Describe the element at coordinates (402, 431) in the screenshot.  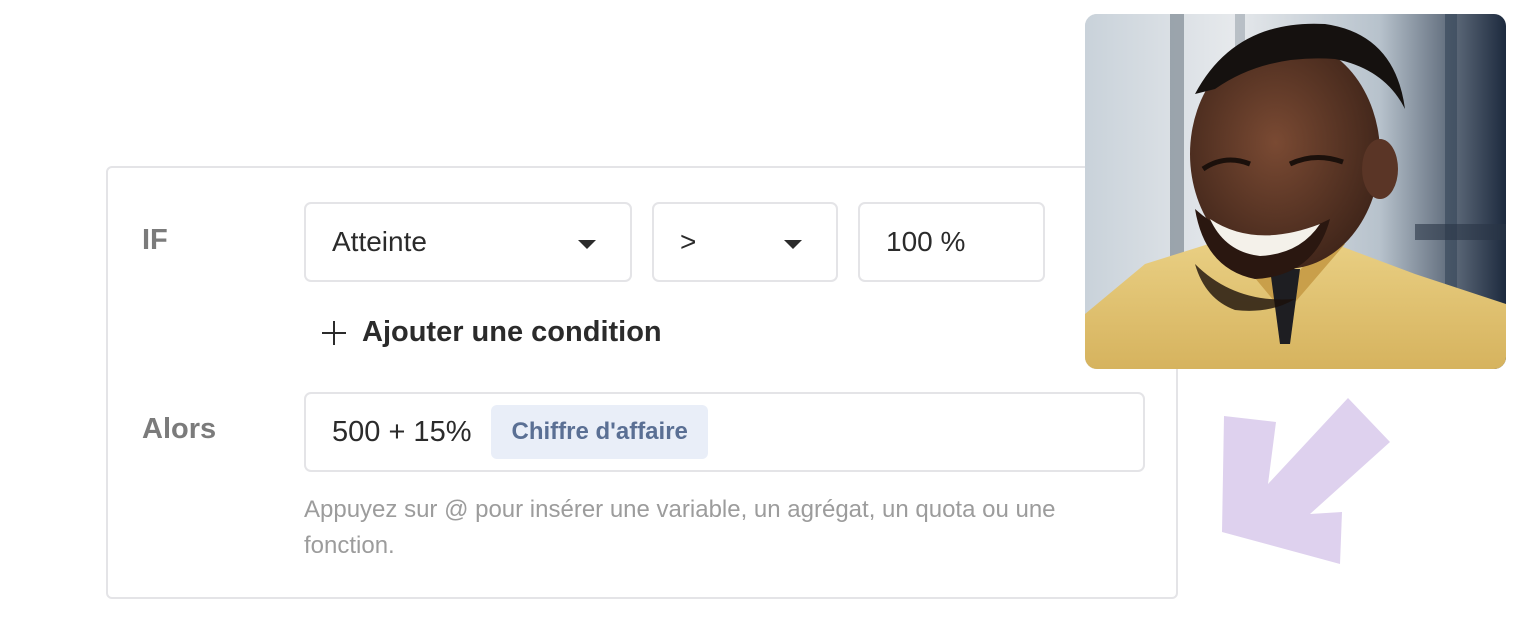
I see `formula-text: 500 + 15%` at that location.